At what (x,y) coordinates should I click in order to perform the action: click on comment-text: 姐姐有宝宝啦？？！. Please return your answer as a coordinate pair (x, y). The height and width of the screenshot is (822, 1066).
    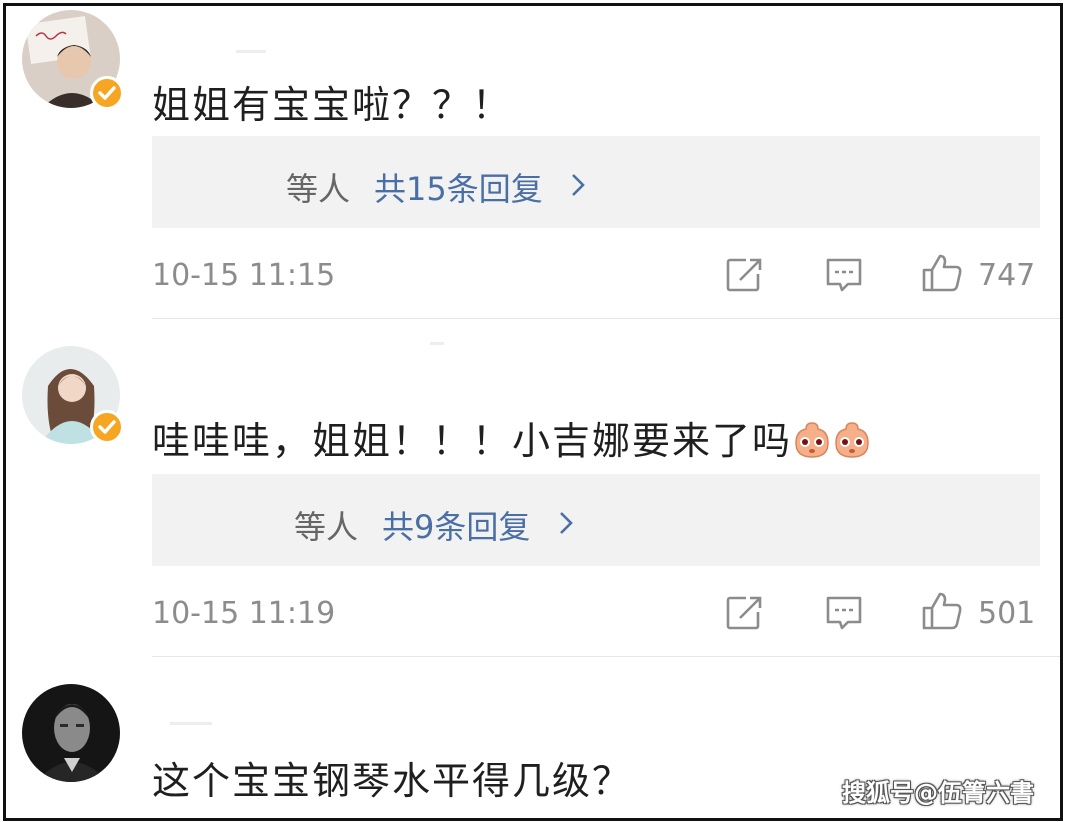
    Looking at the image, I should click on (332, 105).